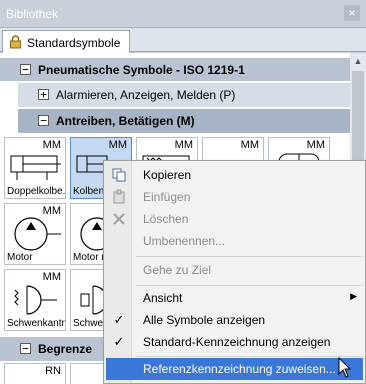 This screenshot has height=384, width=366. What do you see at coordinates (237, 342) in the screenshot?
I see `menu-item-label: Standard-Kennzeichnung anzeigen` at bounding box center [237, 342].